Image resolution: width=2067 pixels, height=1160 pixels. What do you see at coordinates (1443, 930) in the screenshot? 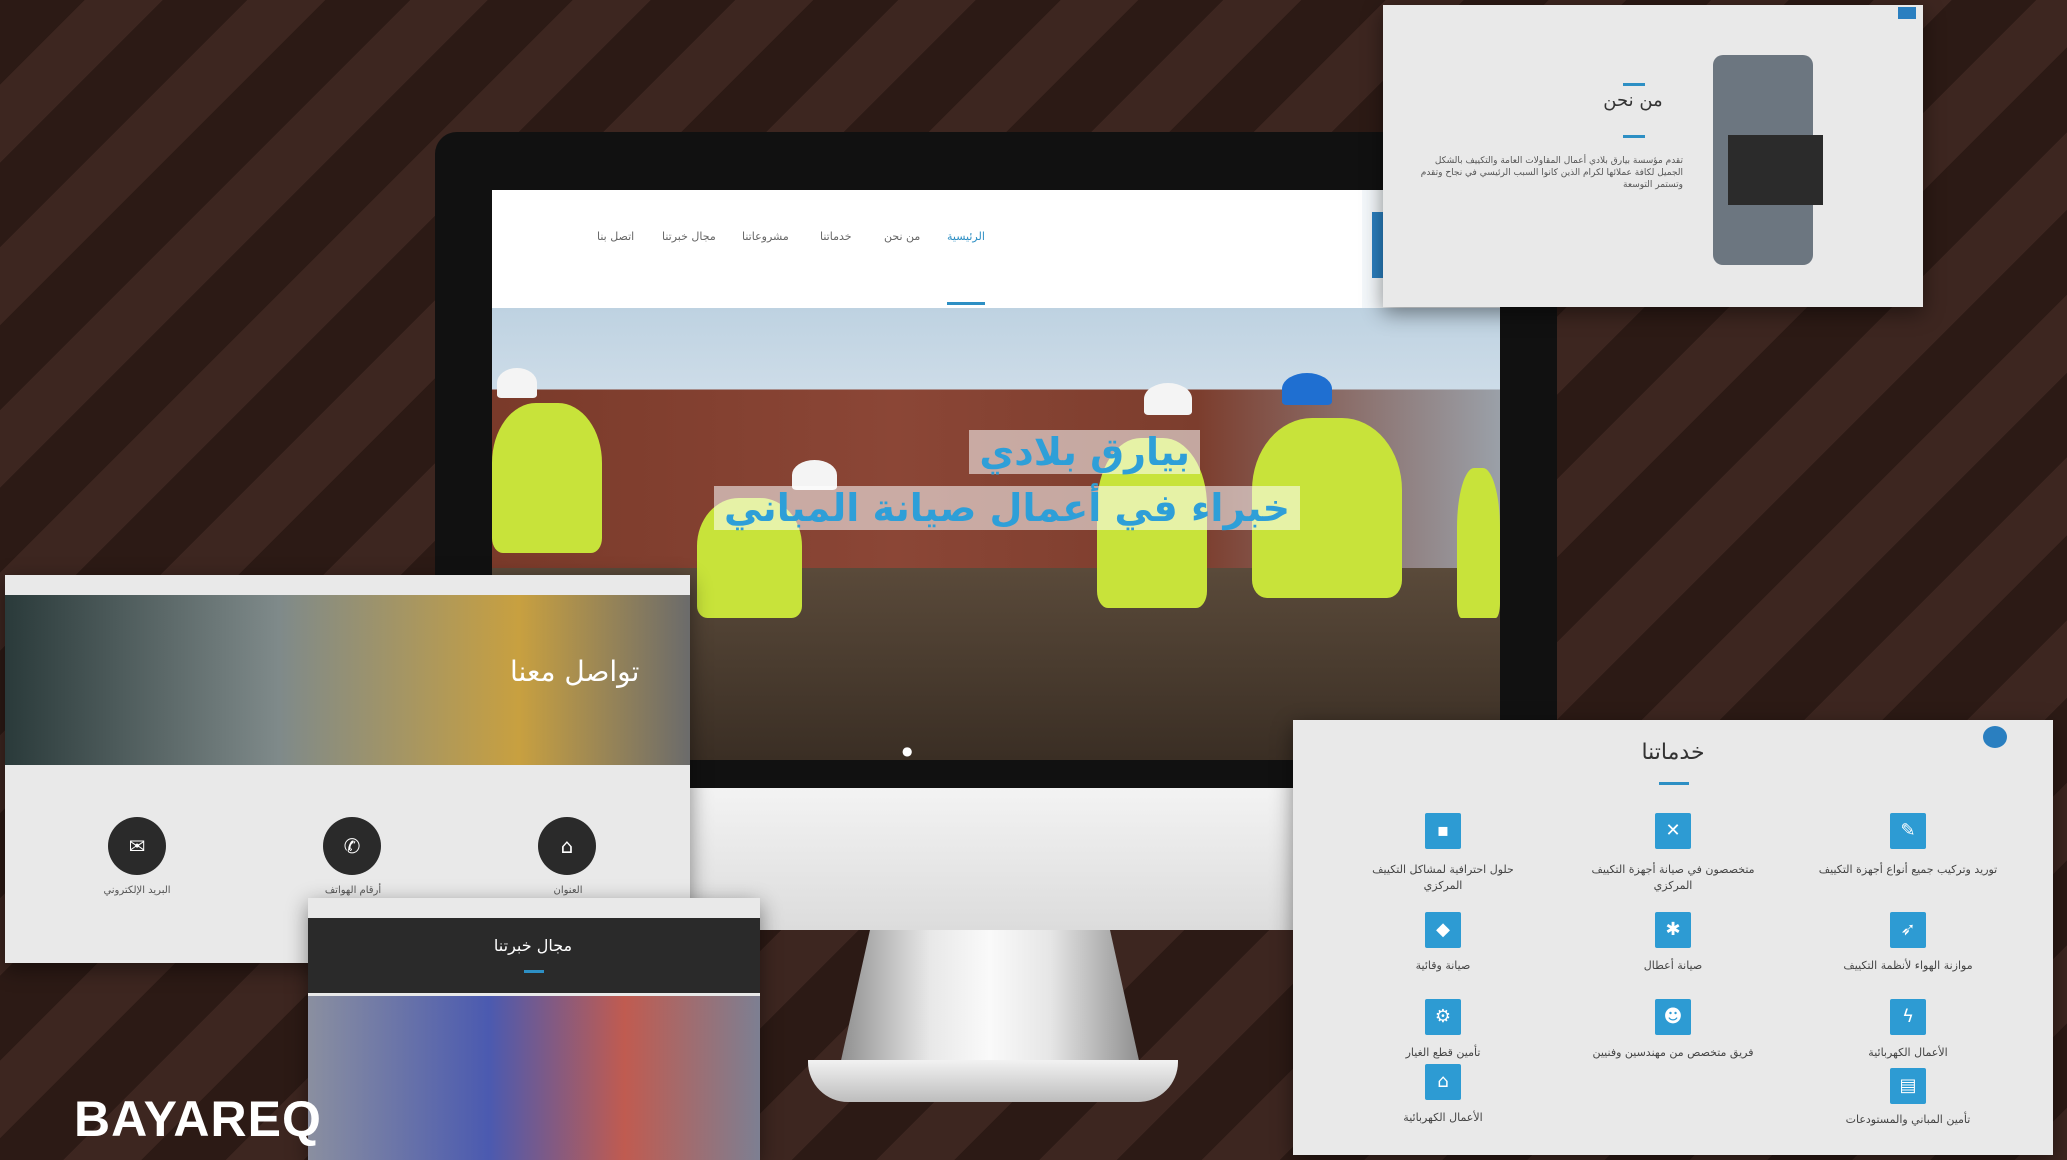
I see `shield-icon: ◆` at bounding box center [1443, 930].